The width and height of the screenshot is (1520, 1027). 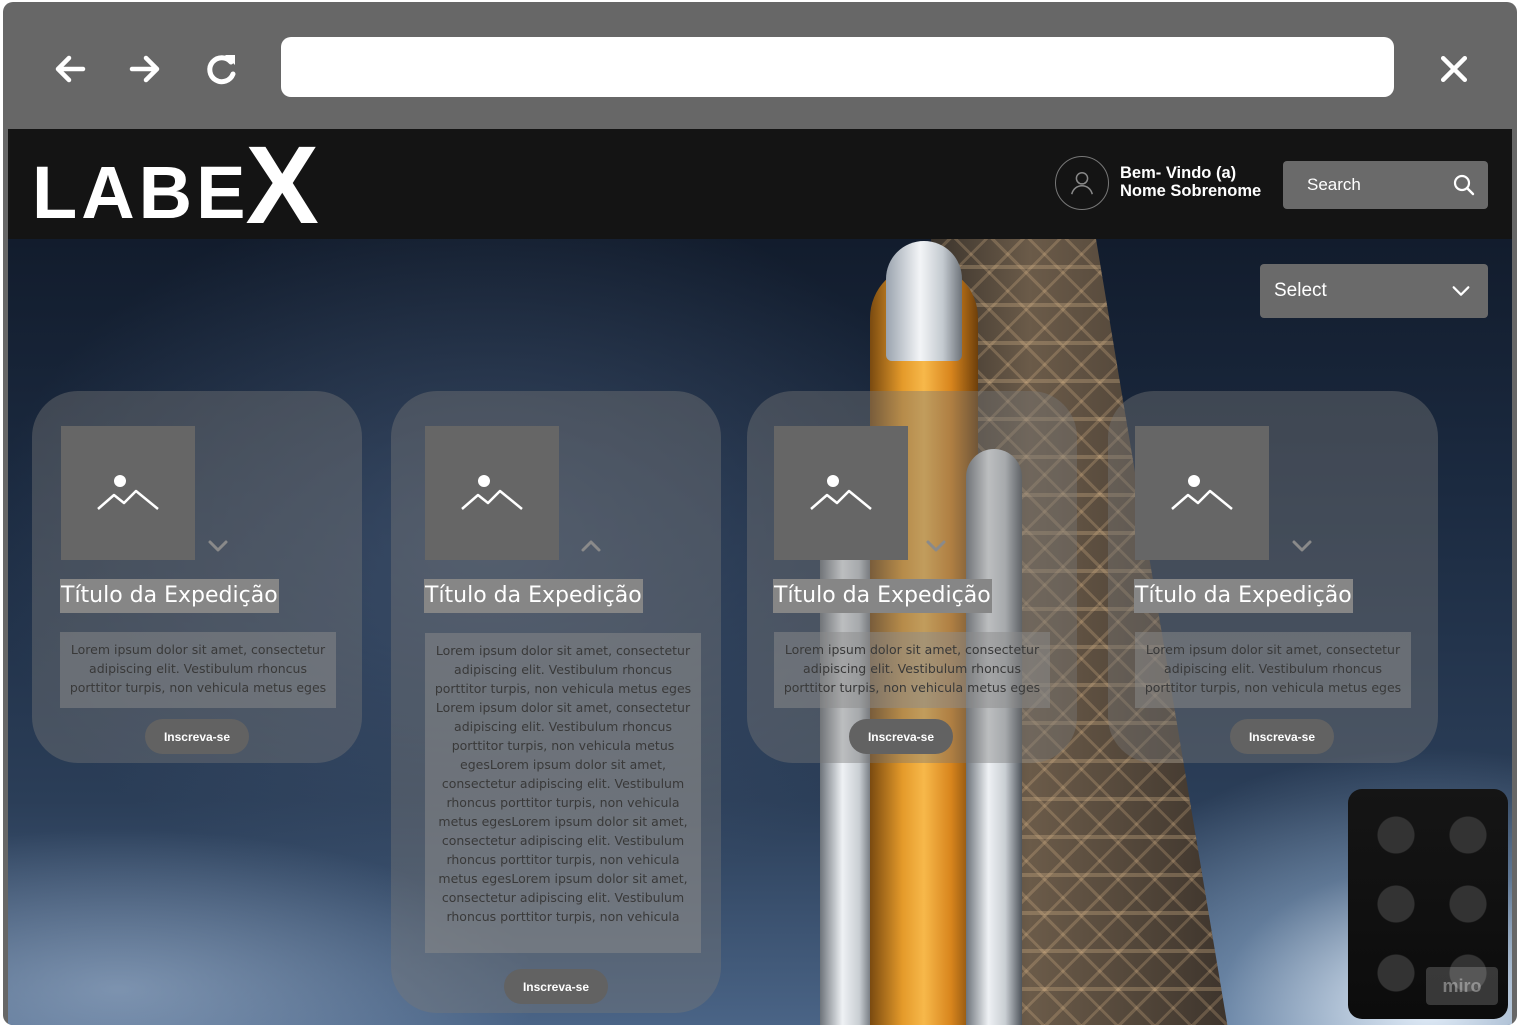 I want to click on avatar, so click(x=1082, y=183).